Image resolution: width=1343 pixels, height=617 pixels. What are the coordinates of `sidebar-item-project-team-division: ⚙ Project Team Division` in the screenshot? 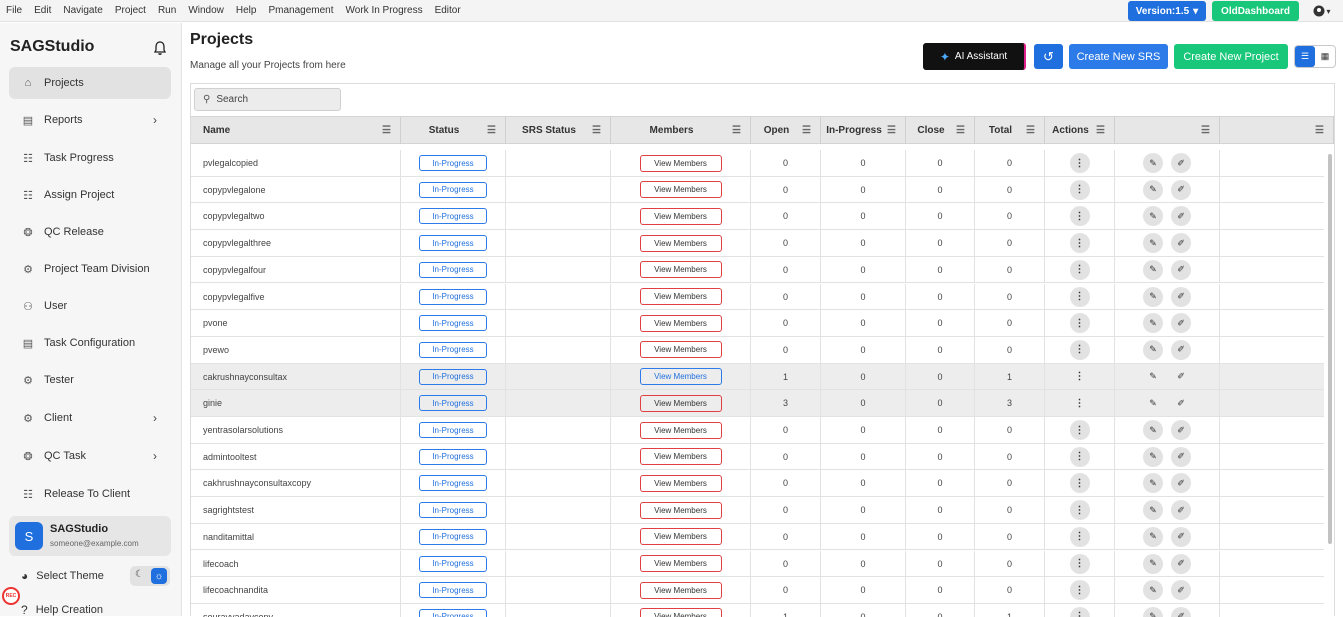 It's located at (90, 269).